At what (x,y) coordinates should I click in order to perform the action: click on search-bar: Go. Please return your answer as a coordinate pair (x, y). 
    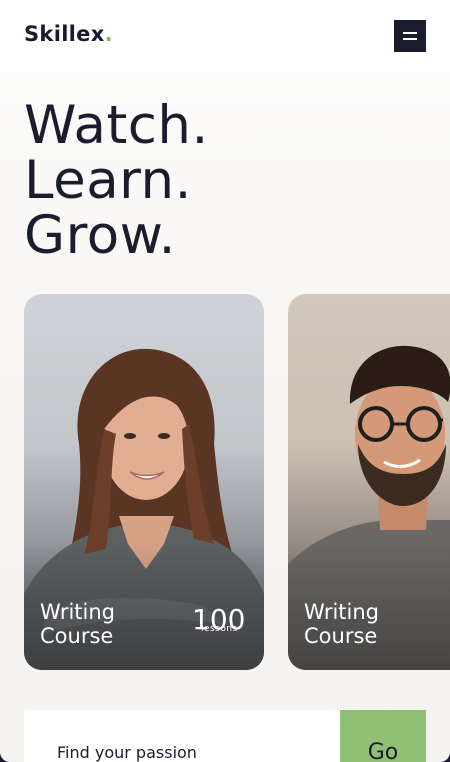
    Looking at the image, I should click on (225, 736).